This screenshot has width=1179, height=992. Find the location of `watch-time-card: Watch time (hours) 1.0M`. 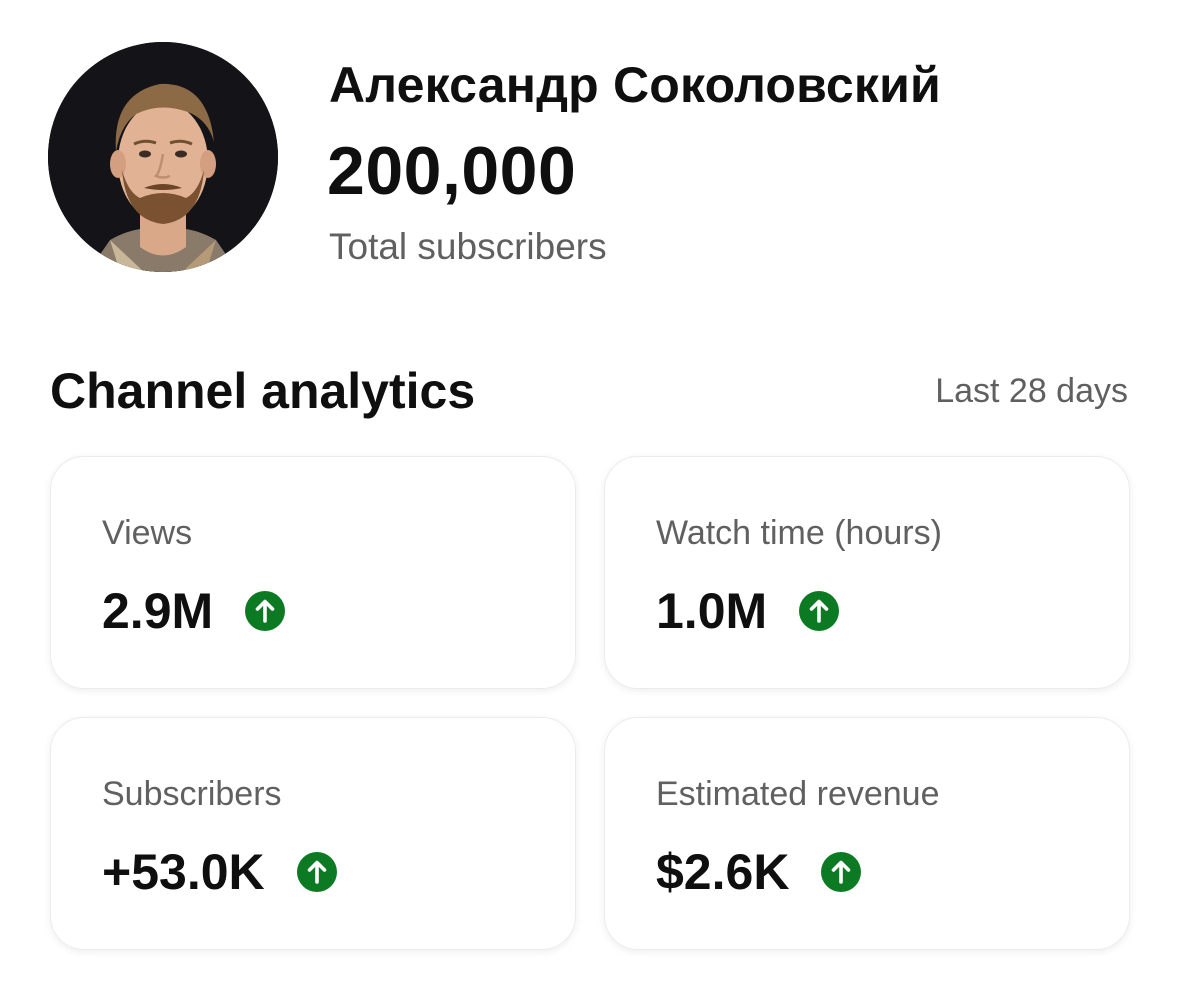

watch-time-card: Watch time (hours) 1.0M is located at coordinates (867, 572).